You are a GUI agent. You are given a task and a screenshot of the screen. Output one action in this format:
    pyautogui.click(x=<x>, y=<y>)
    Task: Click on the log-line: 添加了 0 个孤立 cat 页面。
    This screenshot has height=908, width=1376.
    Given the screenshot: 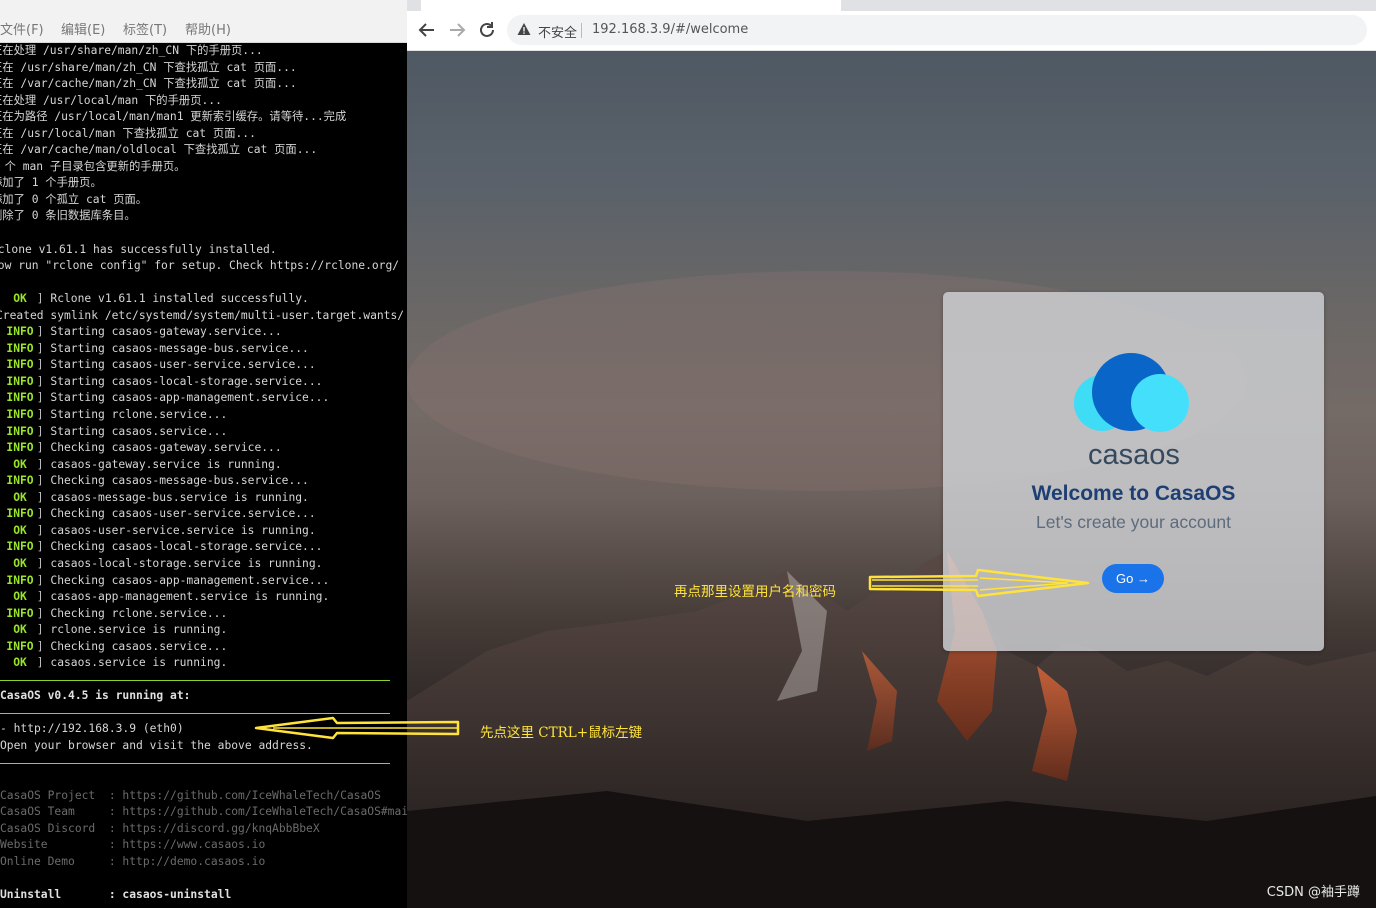 What is the action you would take?
    pyautogui.click(x=74, y=199)
    